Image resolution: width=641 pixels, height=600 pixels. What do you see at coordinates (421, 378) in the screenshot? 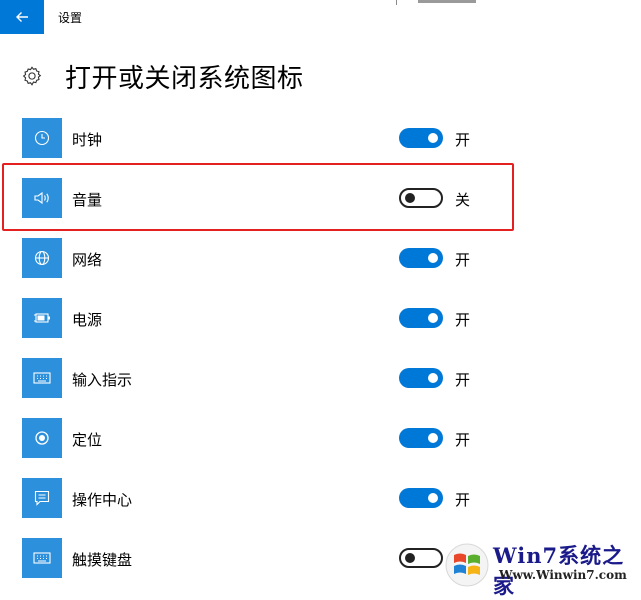
I see `input-indicator-toggle` at bounding box center [421, 378].